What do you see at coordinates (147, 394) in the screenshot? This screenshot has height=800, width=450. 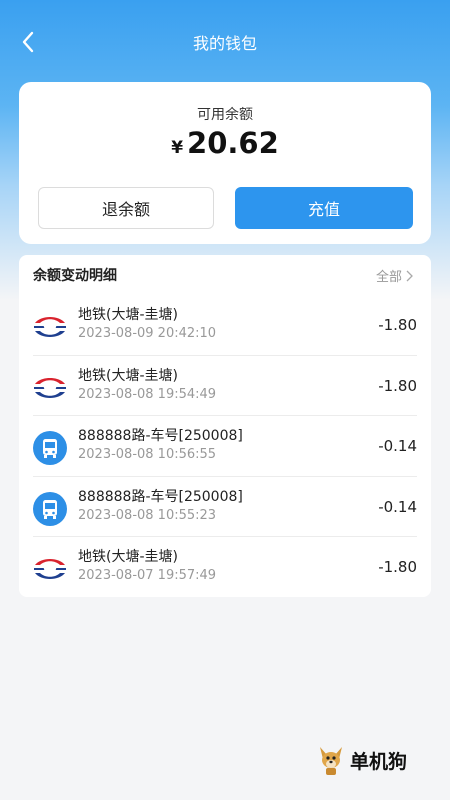 I see `transaction-time: 2023-08-08 19:54:49` at bounding box center [147, 394].